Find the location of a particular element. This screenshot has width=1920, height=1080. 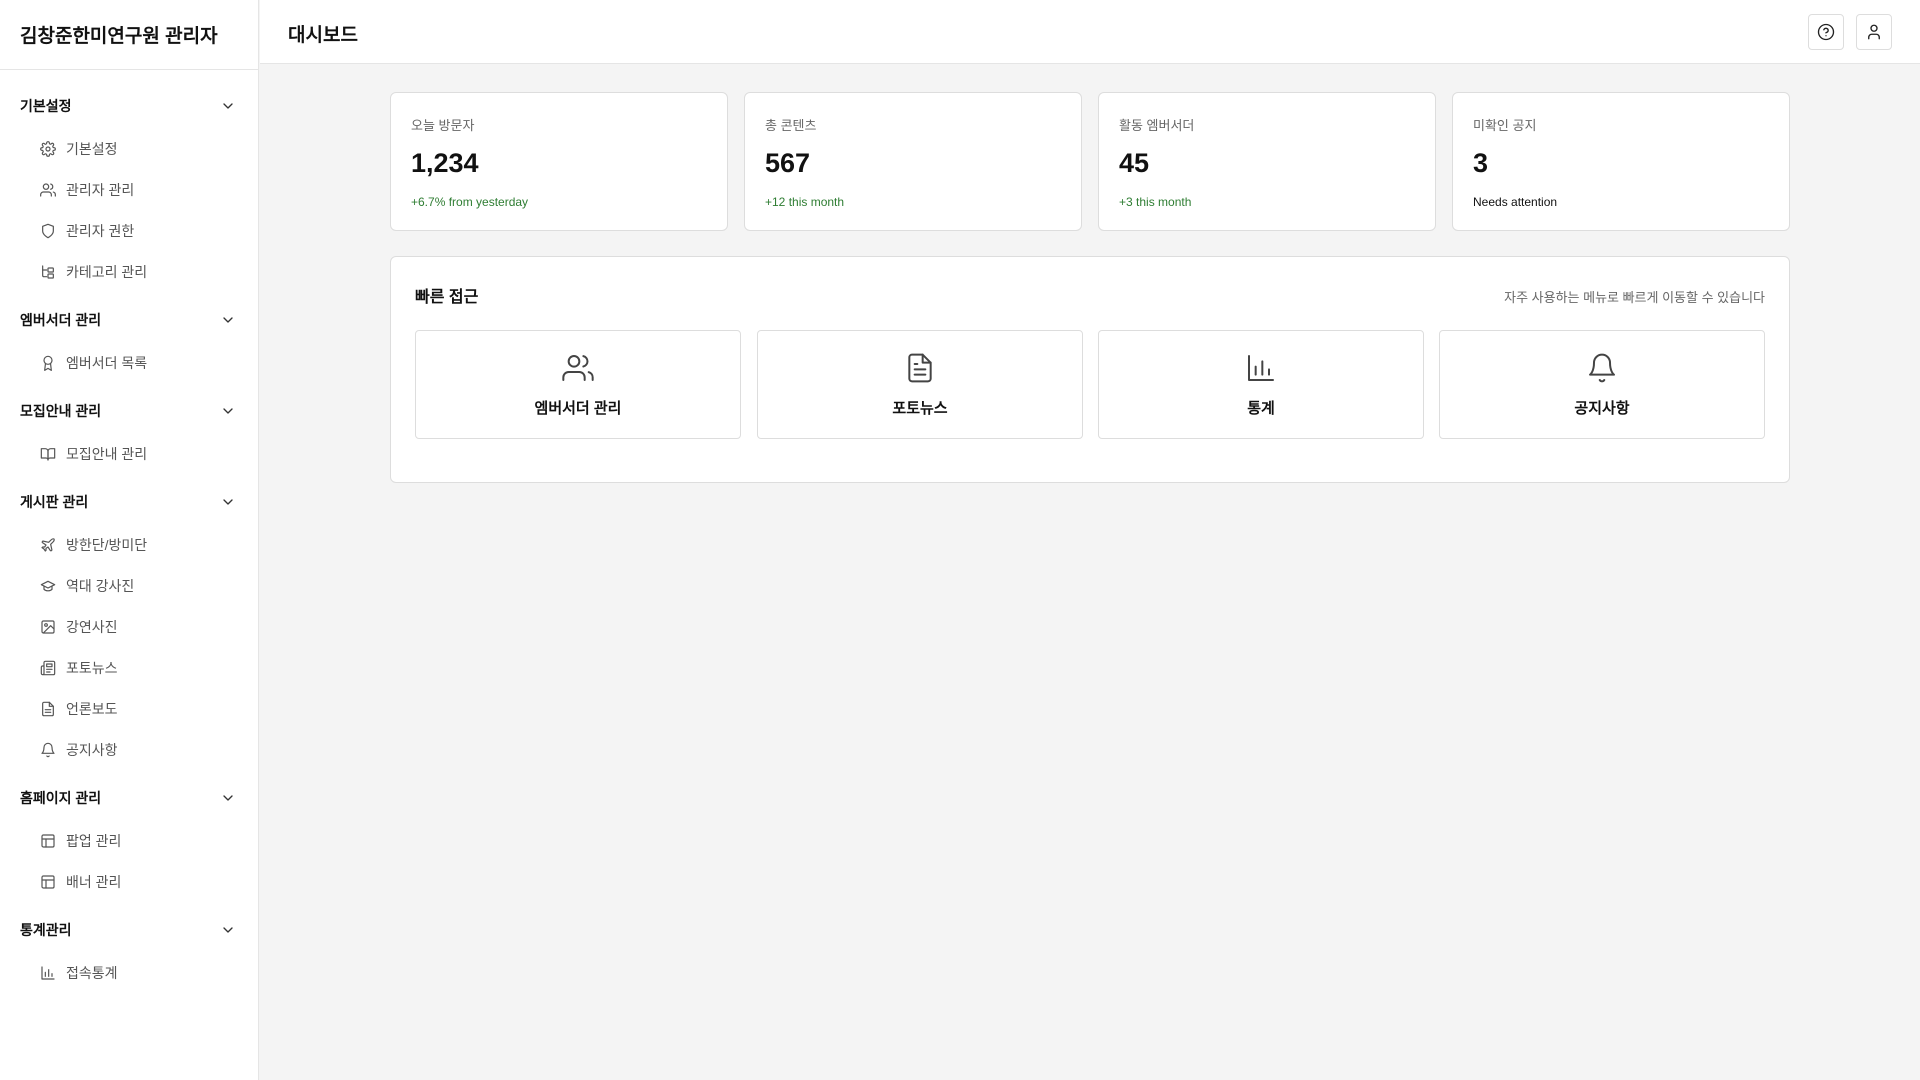

quick-card-notices: 공지사항 is located at coordinates (1602, 384).